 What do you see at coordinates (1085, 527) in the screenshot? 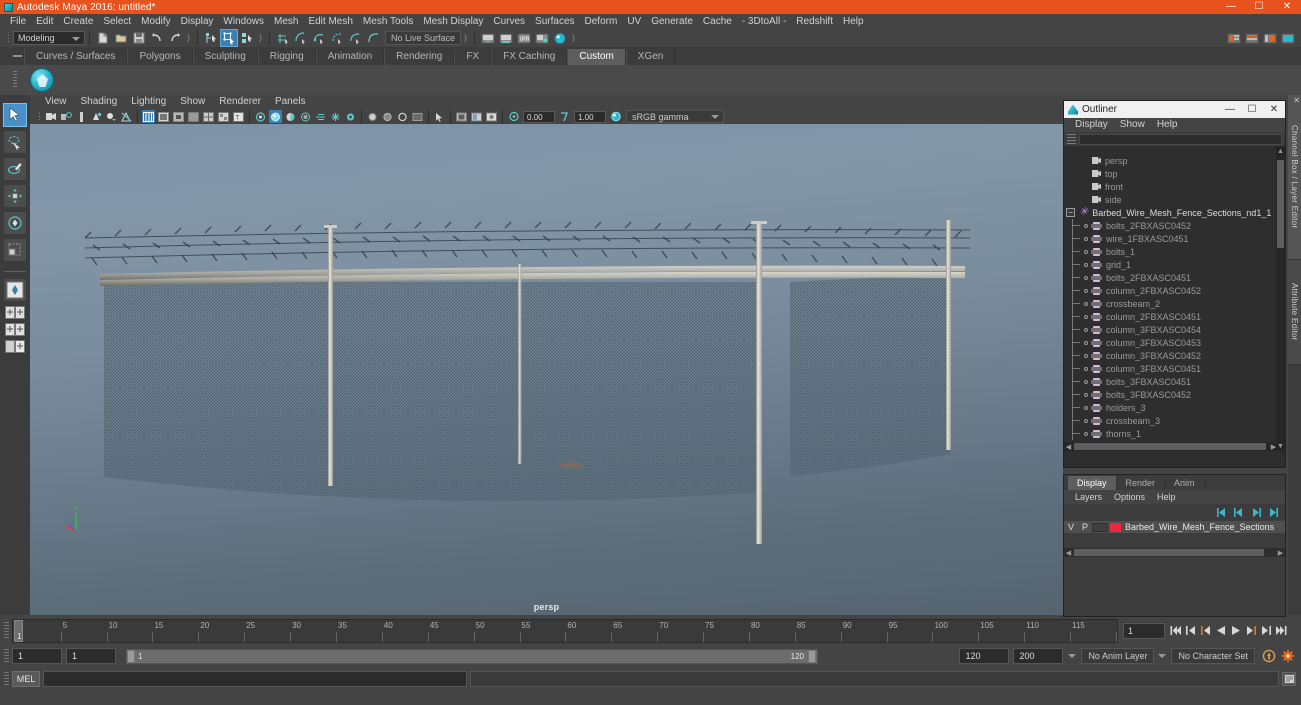
I see `layer-playback-toggle: P` at bounding box center [1085, 527].